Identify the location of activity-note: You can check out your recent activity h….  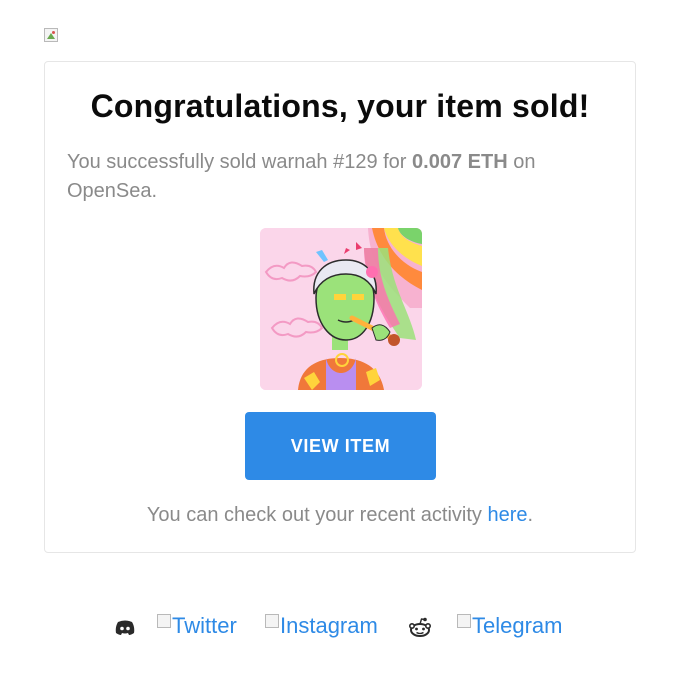
(340, 515).